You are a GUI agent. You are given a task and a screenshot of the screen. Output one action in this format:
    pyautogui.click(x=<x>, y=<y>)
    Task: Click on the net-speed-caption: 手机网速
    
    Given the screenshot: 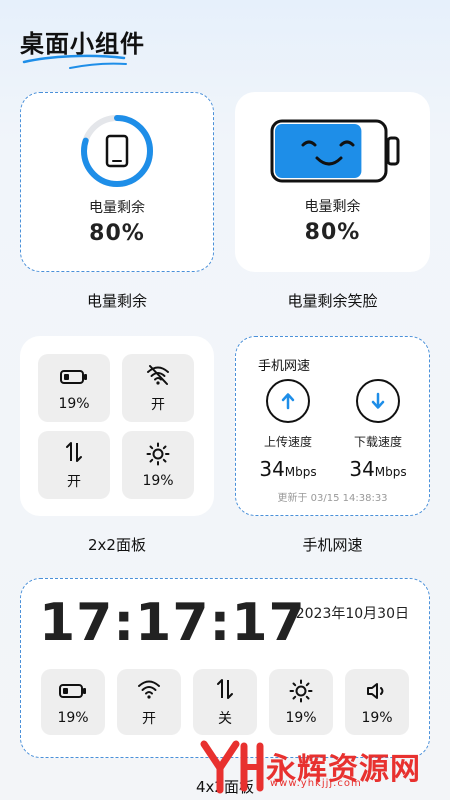 What is the action you would take?
    pyautogui.click(x=332, y=545)
    